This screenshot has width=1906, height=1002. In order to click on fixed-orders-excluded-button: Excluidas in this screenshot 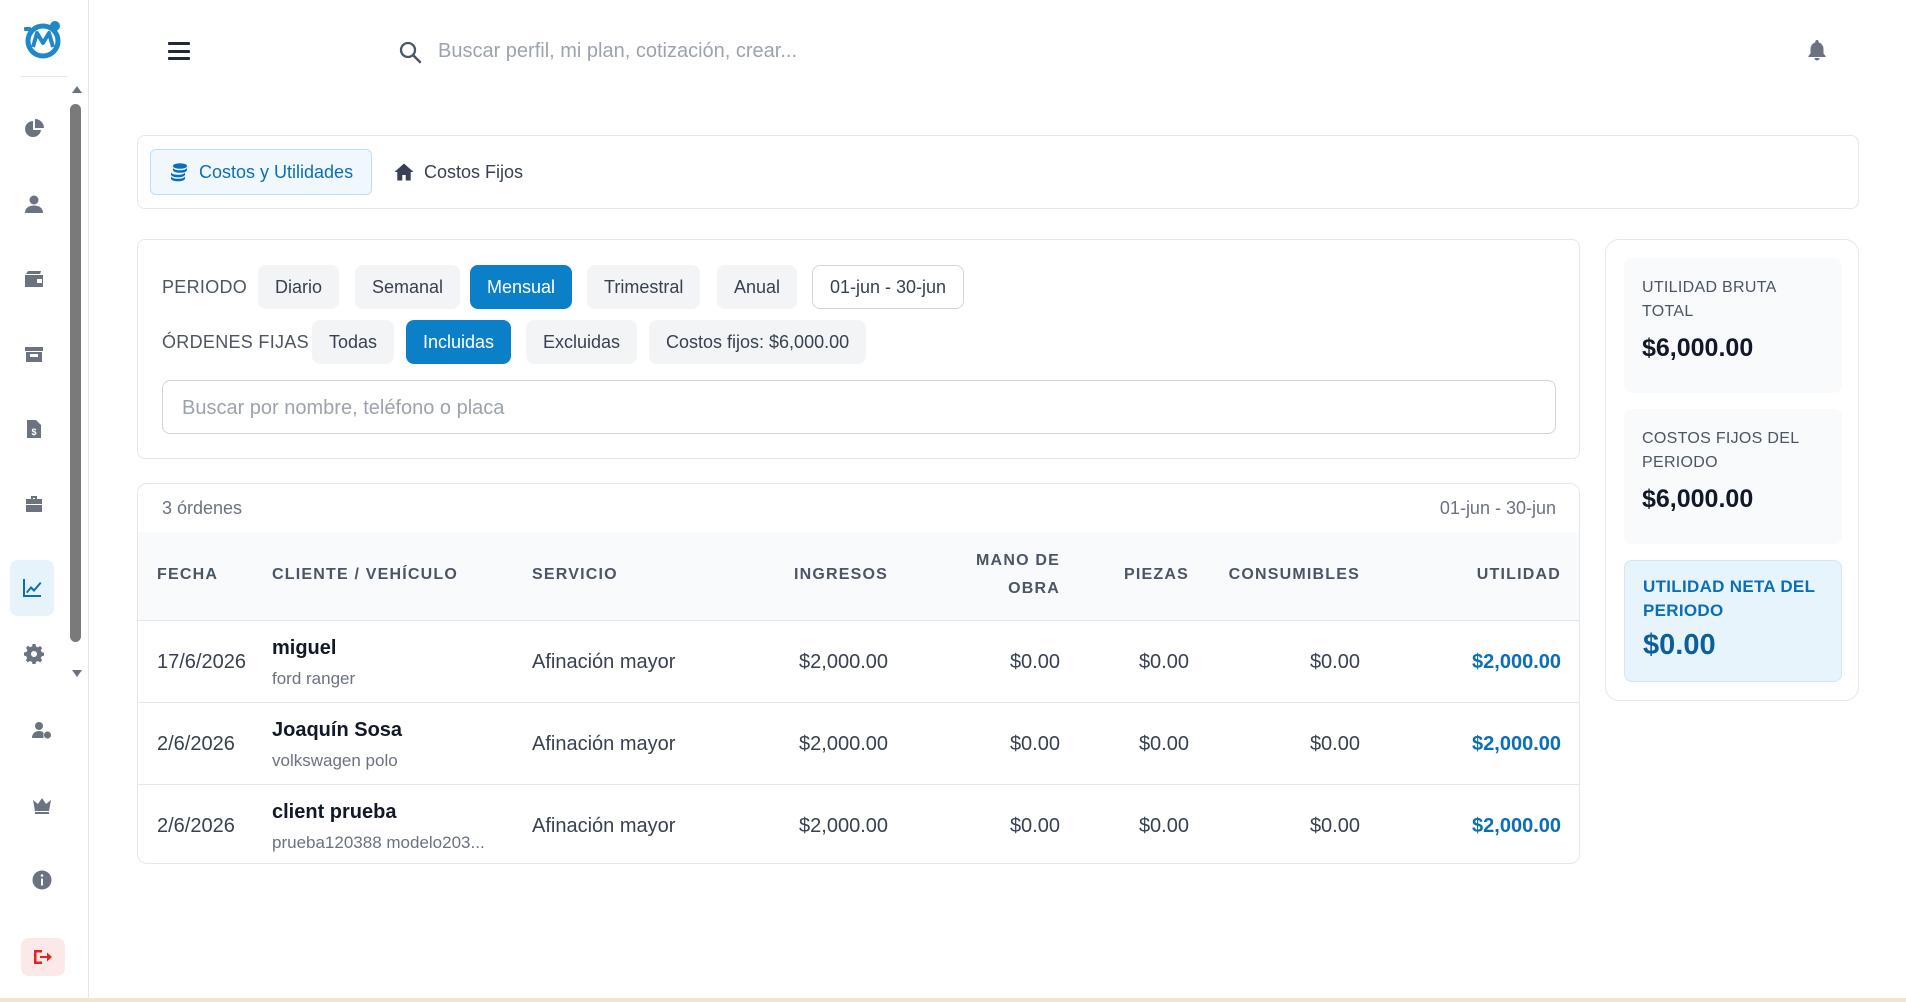, I will do `click(582, 342)`.